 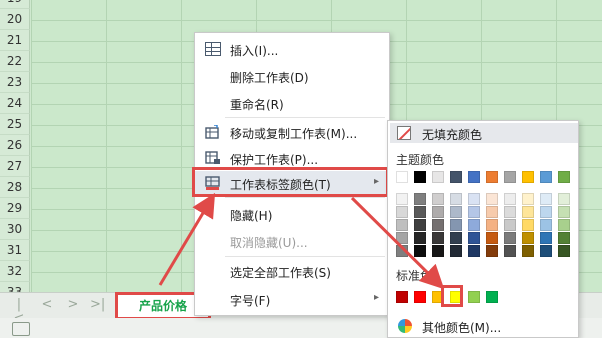 What do you see at coordinates (15, 103) in the screenshot?
I see `row-header: 24` at bounding box center [15, 103].